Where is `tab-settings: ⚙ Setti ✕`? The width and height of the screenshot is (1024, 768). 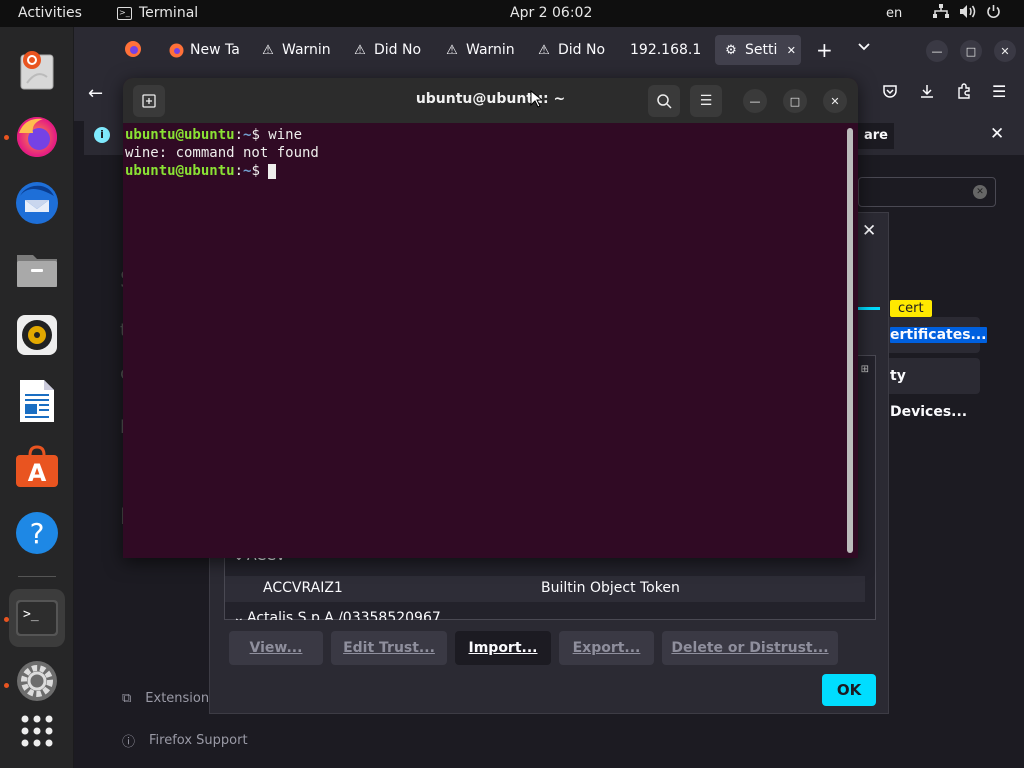
tab-settings: ⚙ Setti ✕ is located at coordinates (758, 50).